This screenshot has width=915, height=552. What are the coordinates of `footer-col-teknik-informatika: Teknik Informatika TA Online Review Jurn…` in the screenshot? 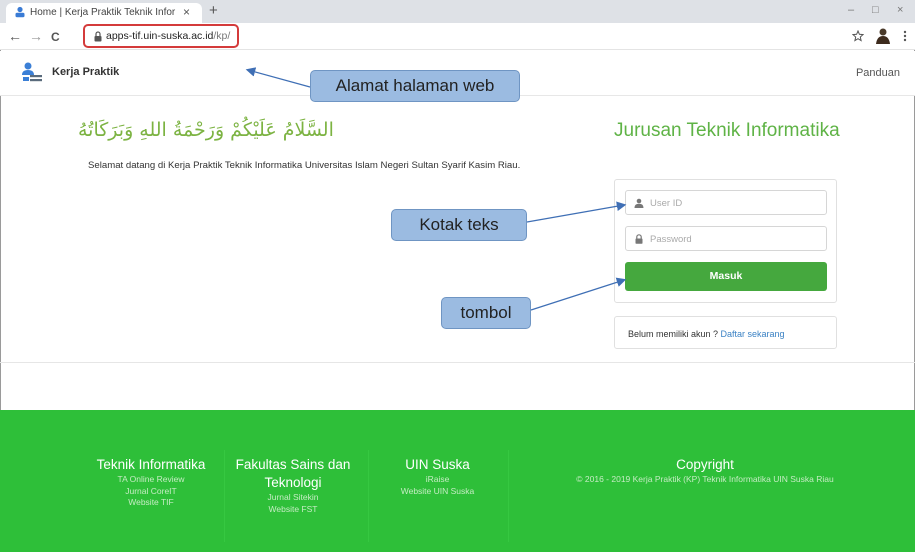 It's located at (151, 482).